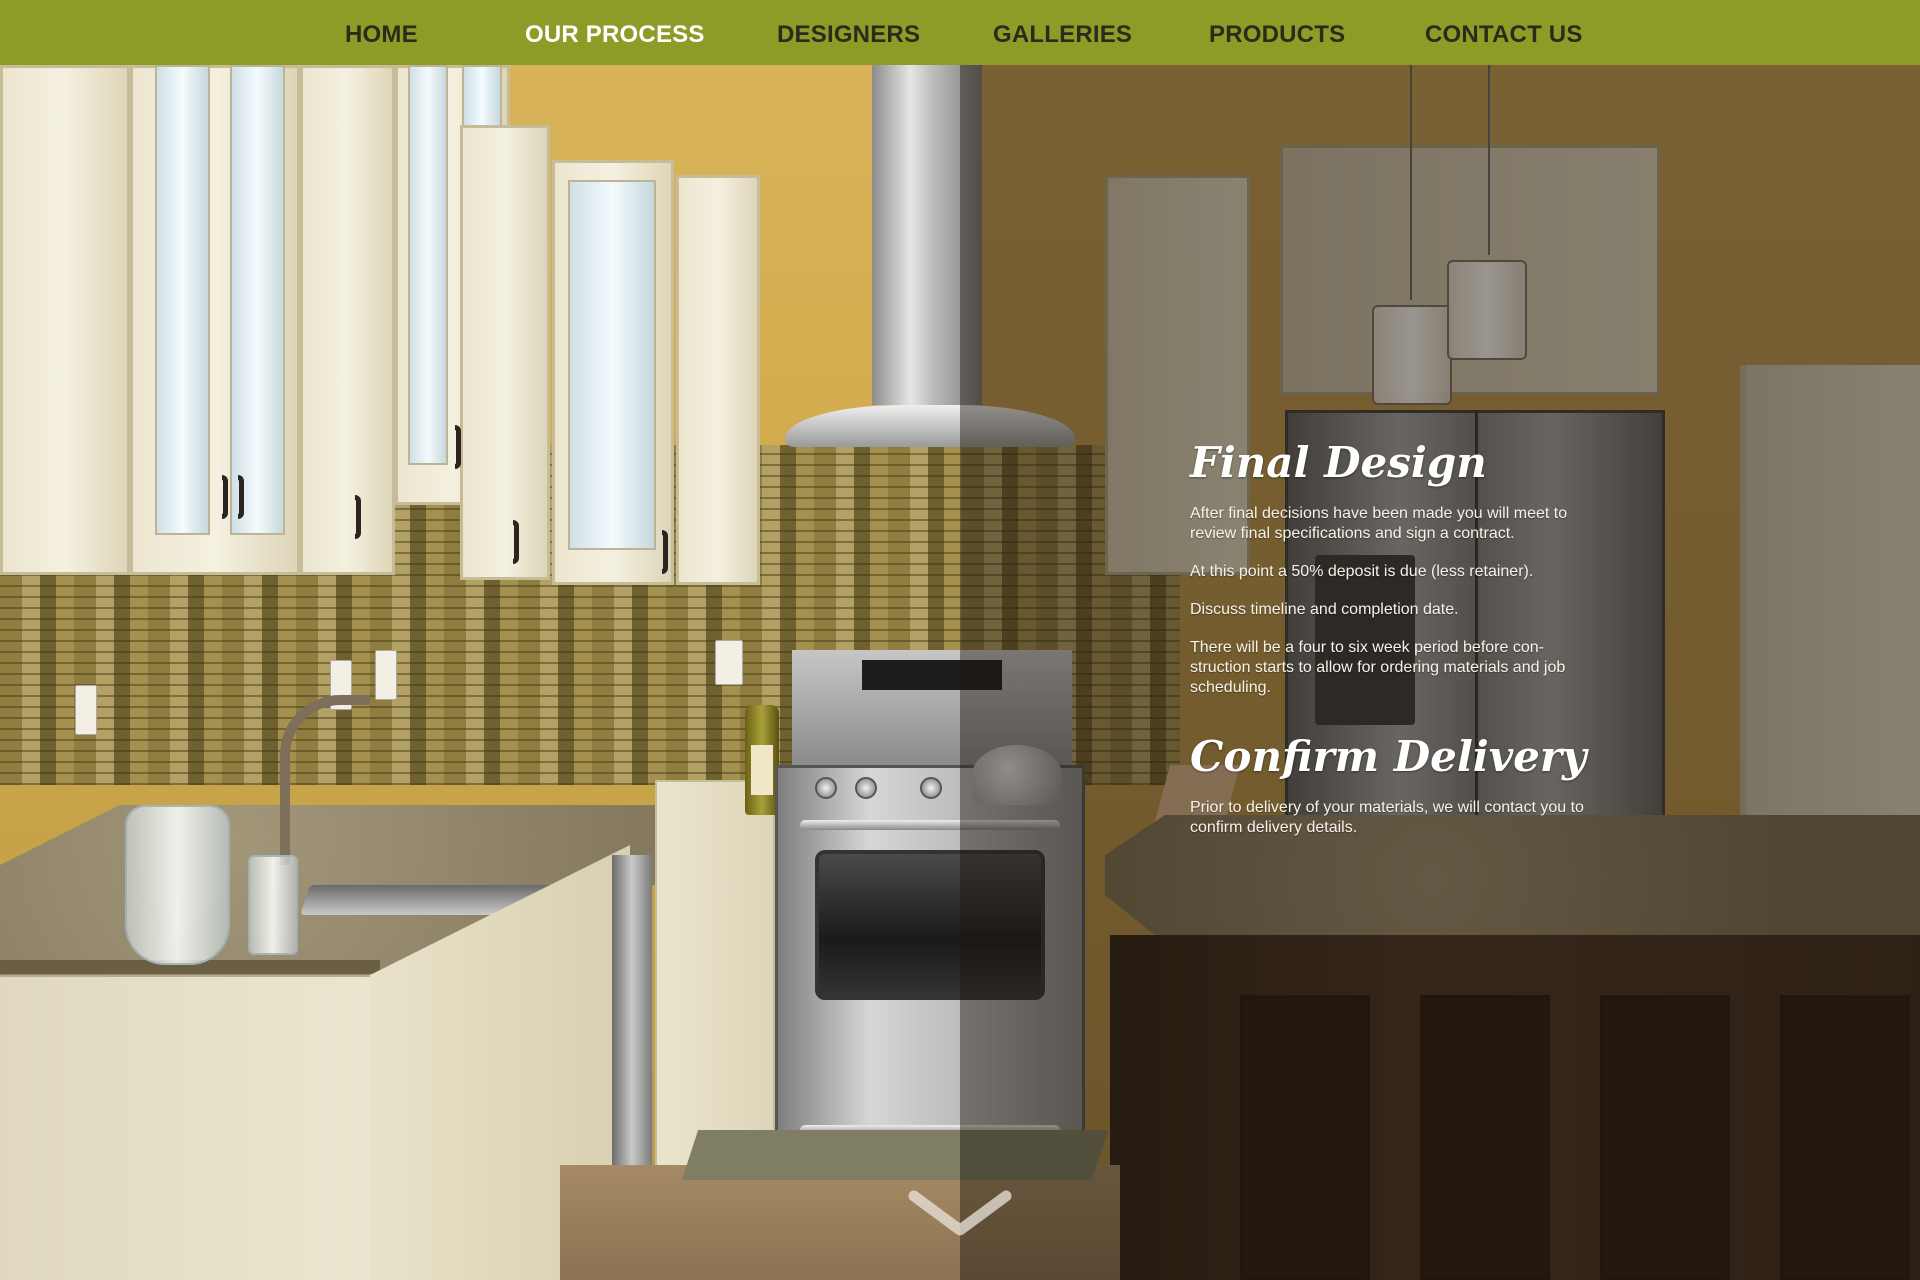 This screenshot has width=1920, height=1280. Describe the element at coordinates (848, 32) in the screenshot. I see `nav-designers: DESIGNERS` at that location.